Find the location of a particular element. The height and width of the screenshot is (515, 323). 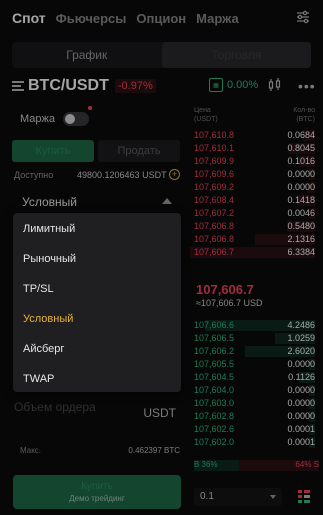

bid-price: 107,605.5 is located at coordinates (214, 364).